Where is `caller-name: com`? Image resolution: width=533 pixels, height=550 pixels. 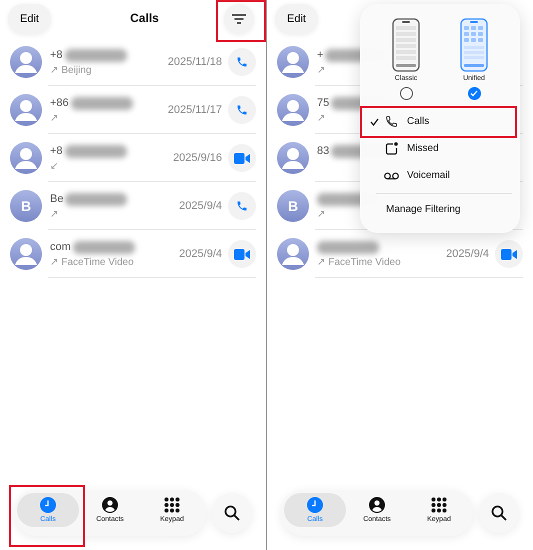 caller-name: com is located at coordinates (60, 247).